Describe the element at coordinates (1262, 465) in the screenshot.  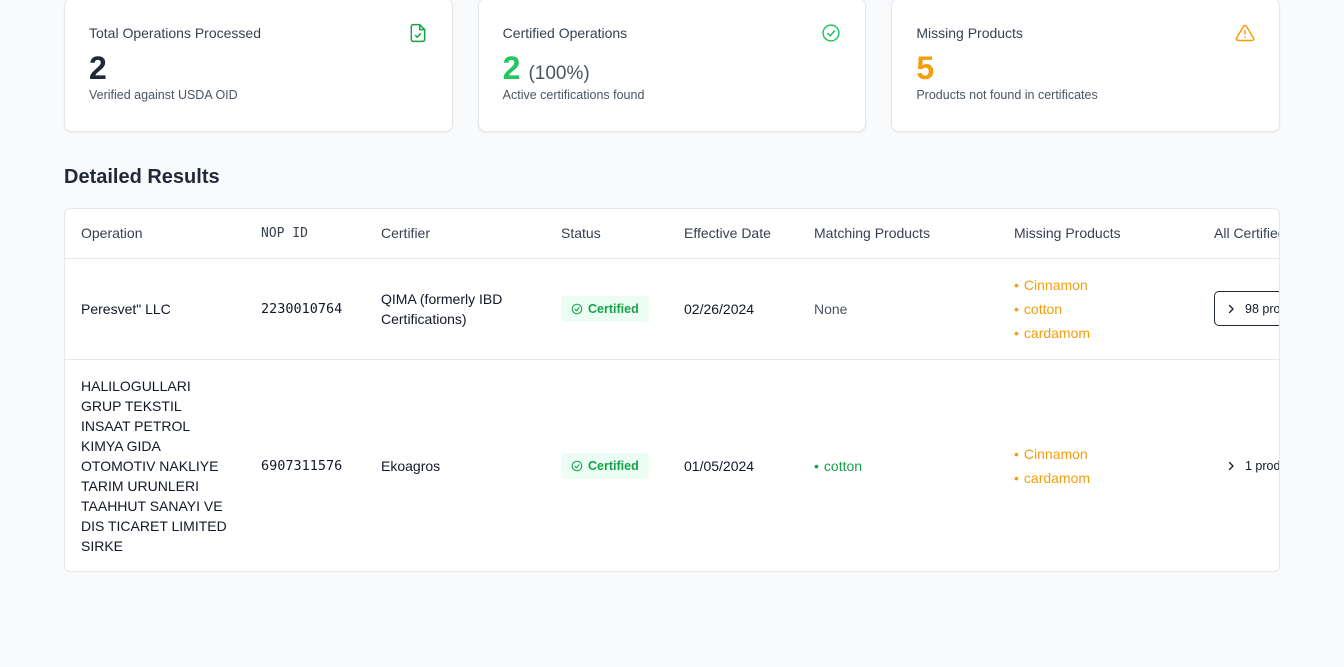
I see `products-count: 1 product` at that location.